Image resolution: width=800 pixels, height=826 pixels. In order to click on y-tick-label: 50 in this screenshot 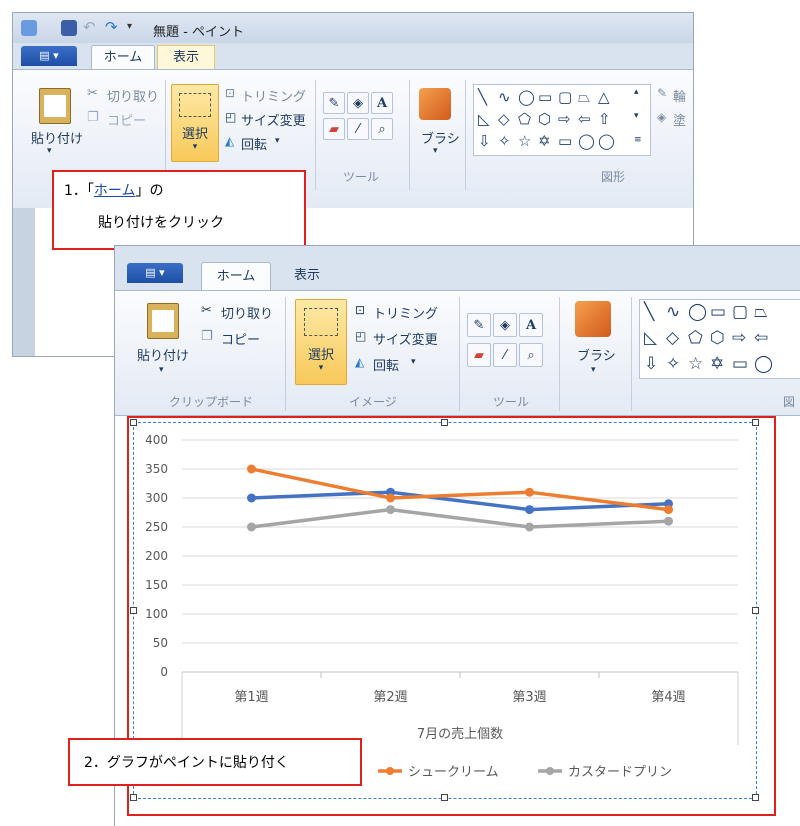, I will do `click(160, 643)`.